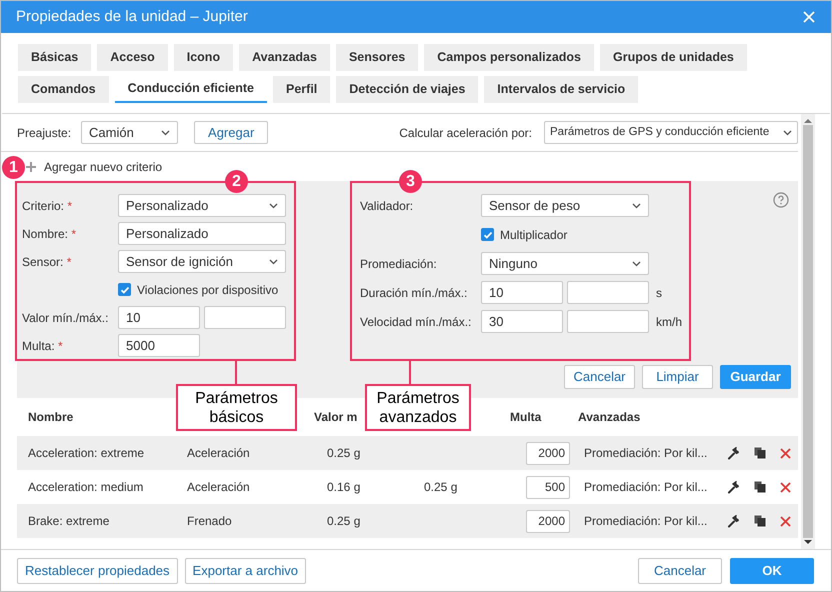  What do you see at coordinates (808, 331) in the screenshot?
I see `scrollbar` at bounding box center [808, 331].